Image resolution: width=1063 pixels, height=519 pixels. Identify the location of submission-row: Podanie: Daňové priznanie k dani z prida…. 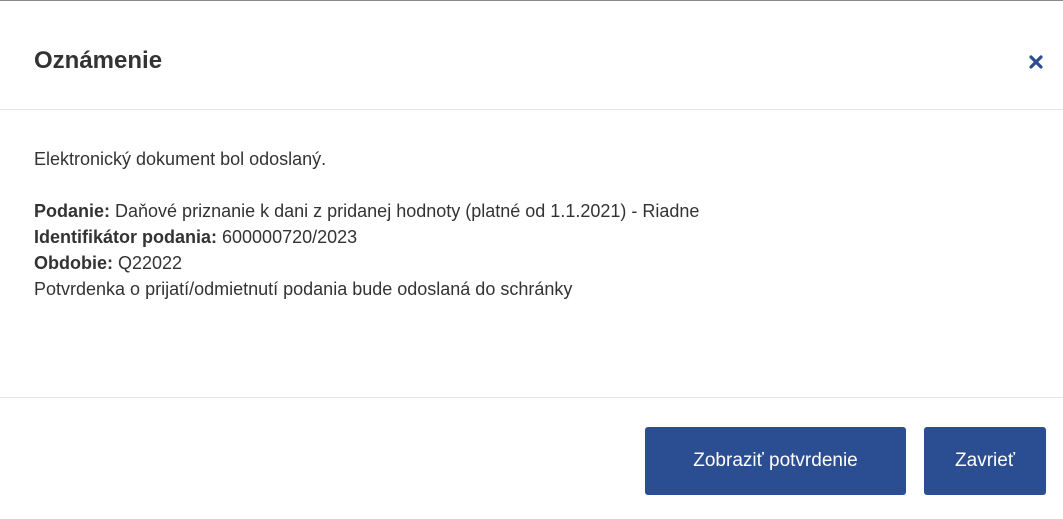
(531, 211).